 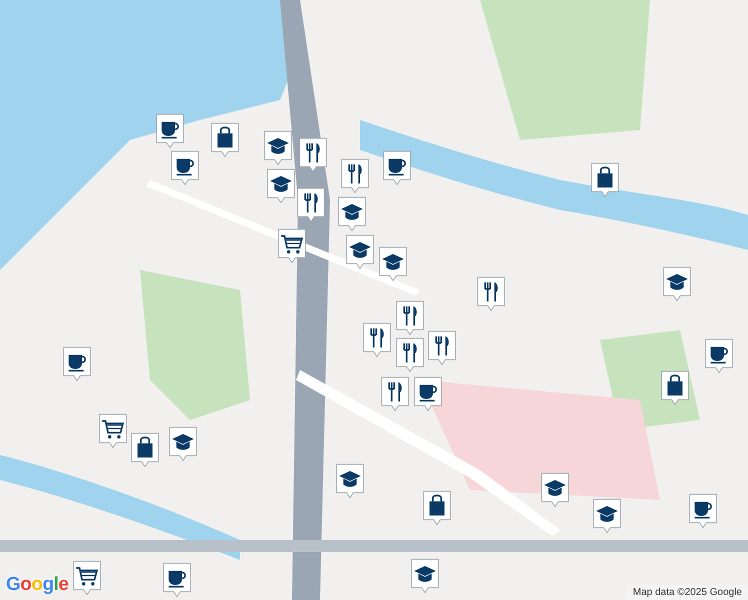 I want to click on map-attribution: Map data ©2025 Google, so click(x=687, y=592).